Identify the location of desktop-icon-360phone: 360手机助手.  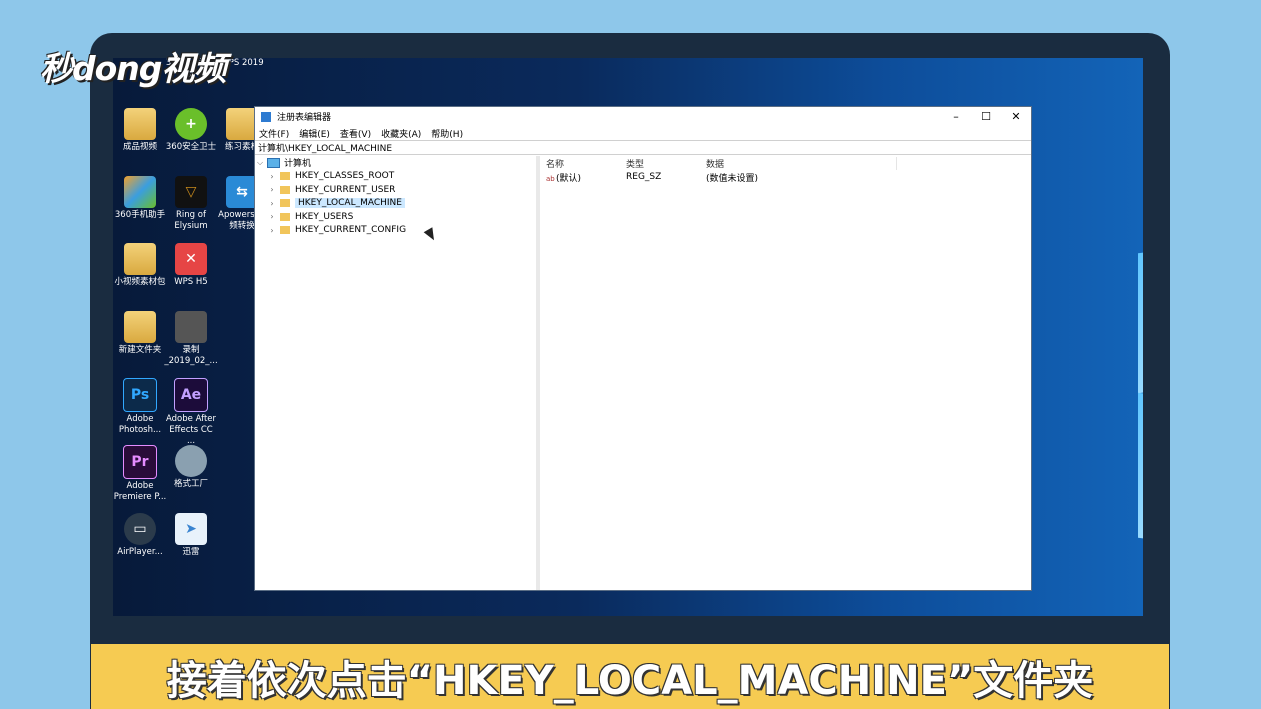
(140, 198).